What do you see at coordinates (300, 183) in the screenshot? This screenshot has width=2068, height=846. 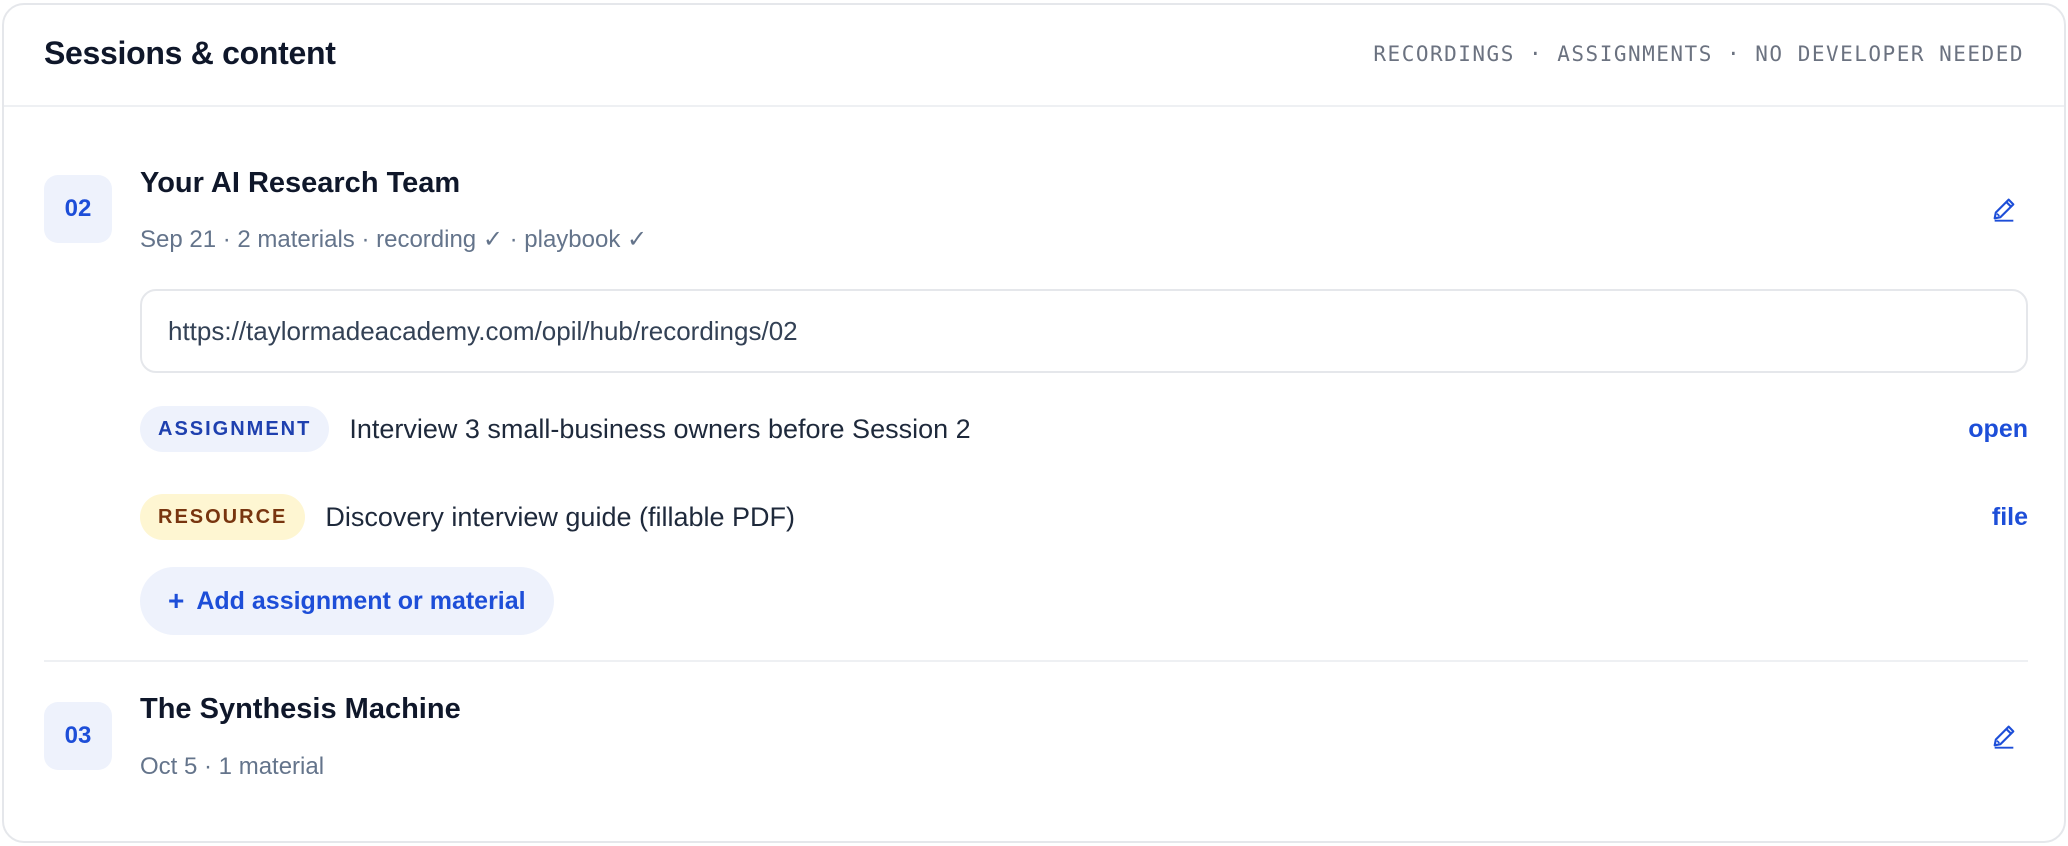 I see `session-title: Your AI Research Team` at bounding box center [300, 183].